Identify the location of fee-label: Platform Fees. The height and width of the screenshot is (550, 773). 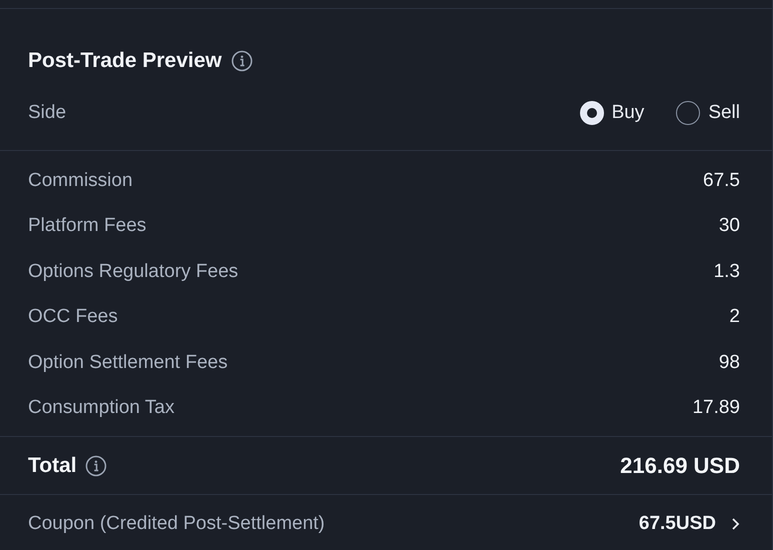
(87, 226).